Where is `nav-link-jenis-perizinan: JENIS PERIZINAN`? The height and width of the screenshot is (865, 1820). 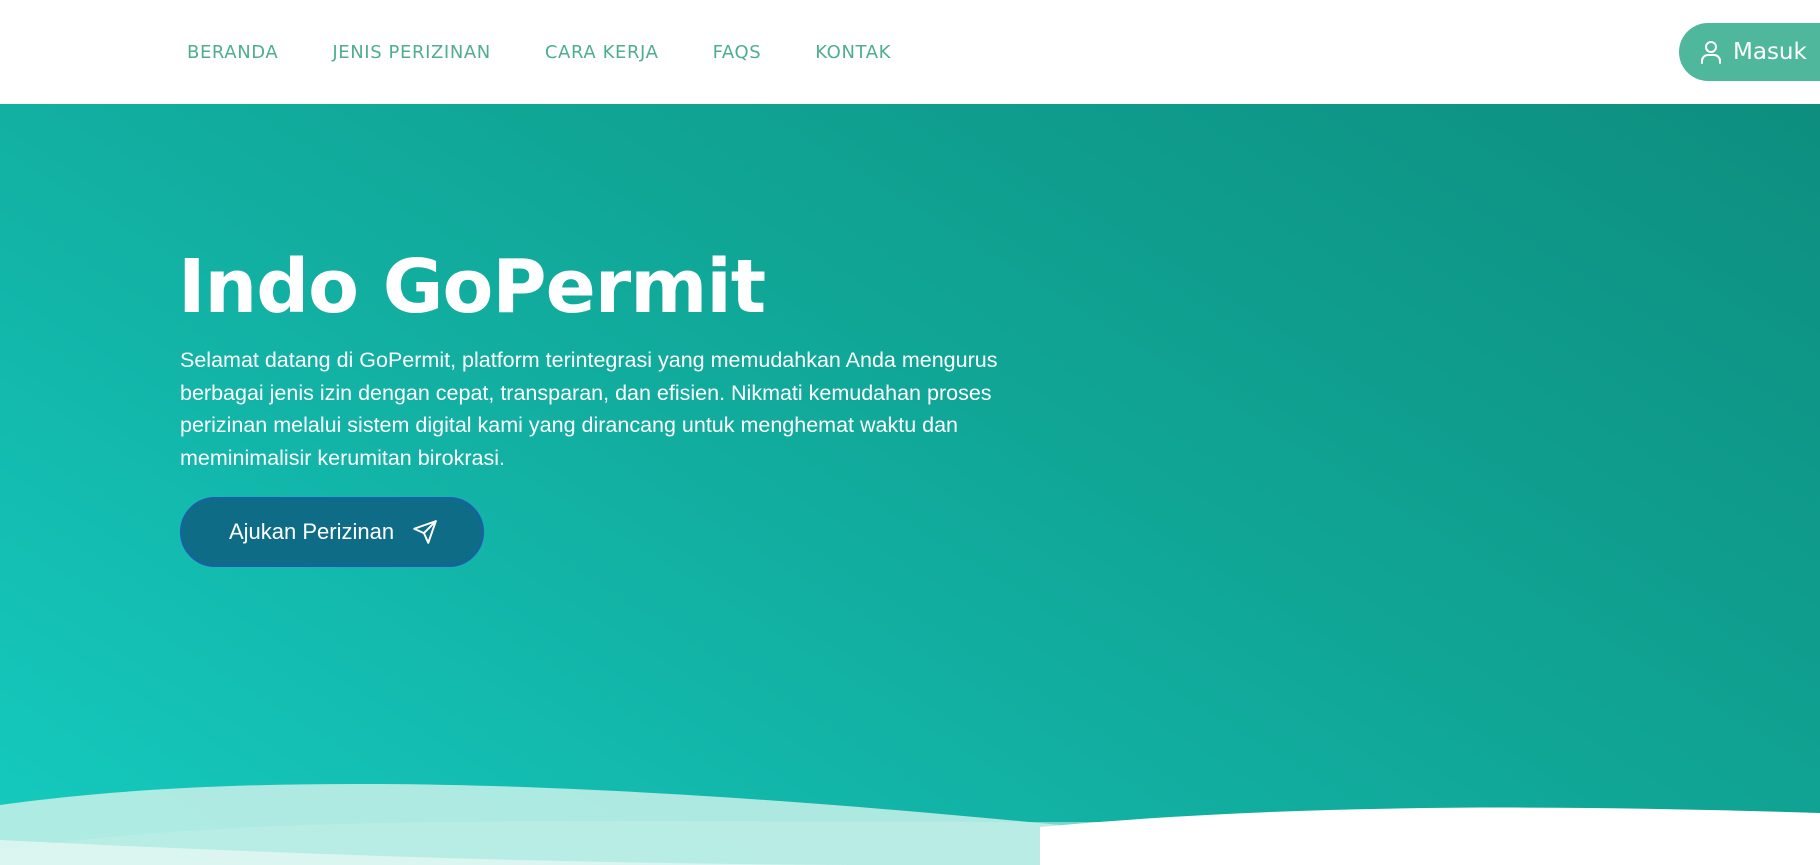
nav-link-jenis-perizinan: JENIS PERIZINAN is located at coordinates (411, 52).